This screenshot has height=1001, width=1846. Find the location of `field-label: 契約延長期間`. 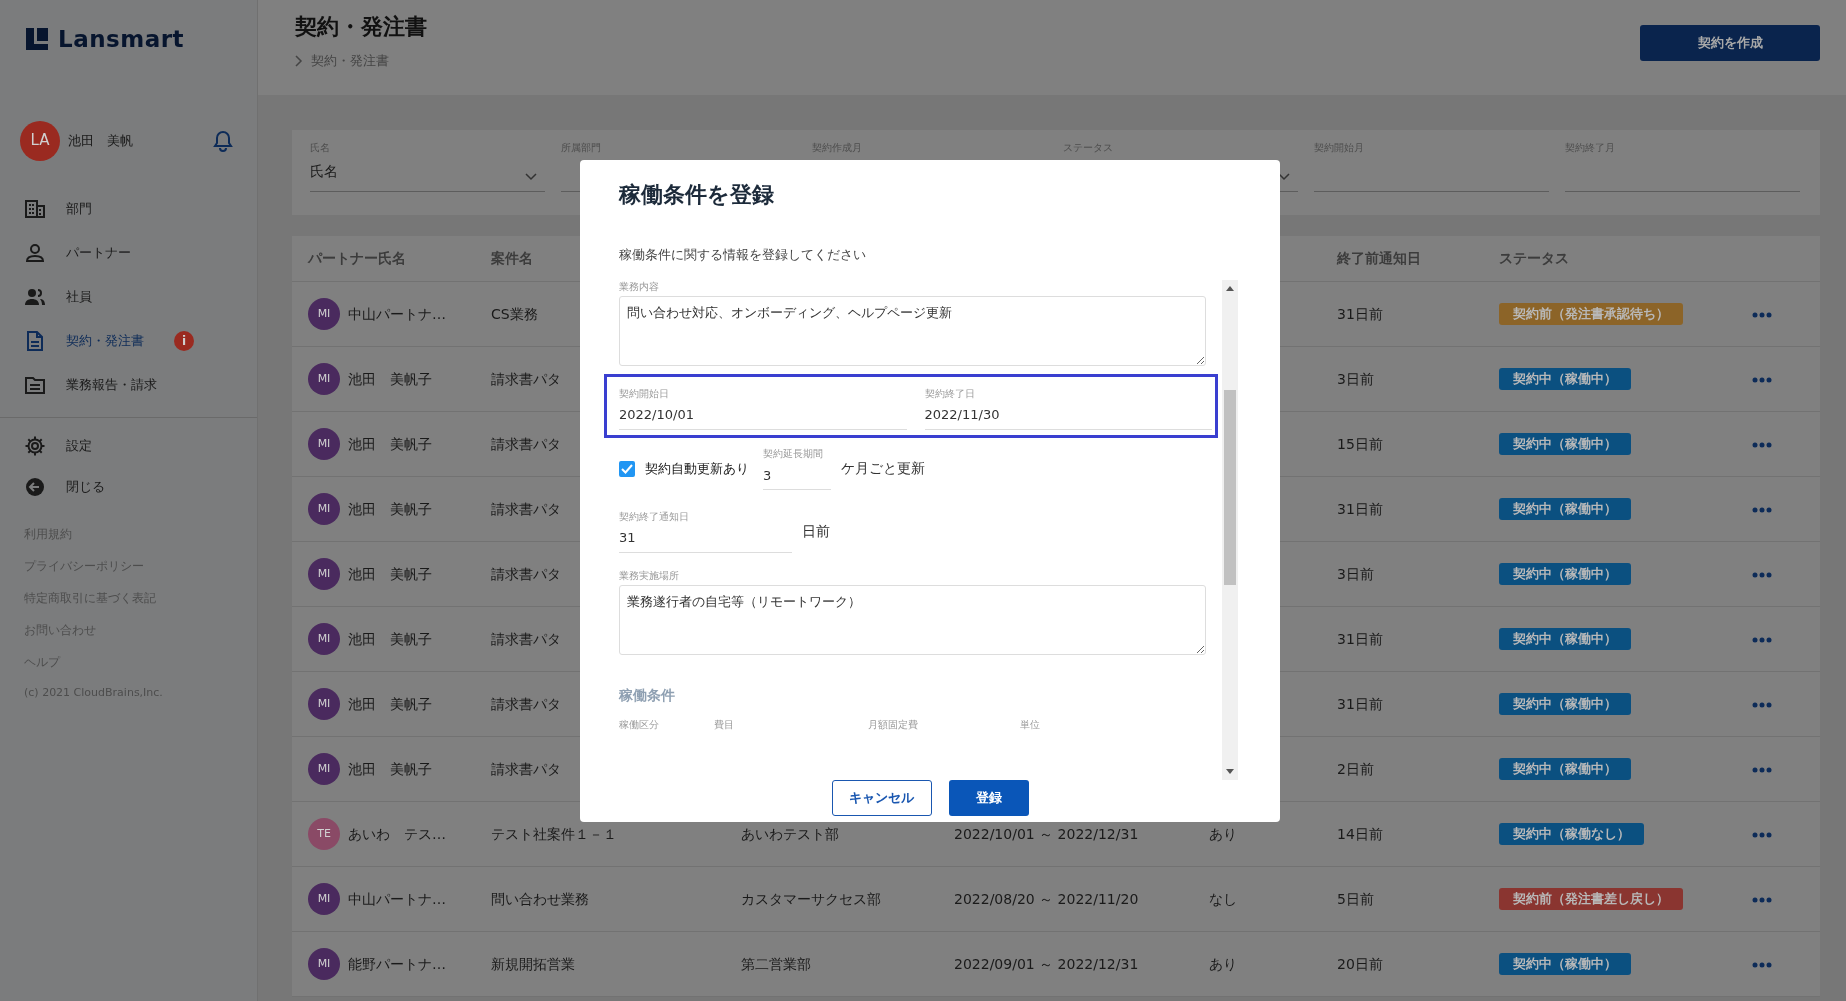

field-label: 契約延長期間 is located at coordinates (793, 454).